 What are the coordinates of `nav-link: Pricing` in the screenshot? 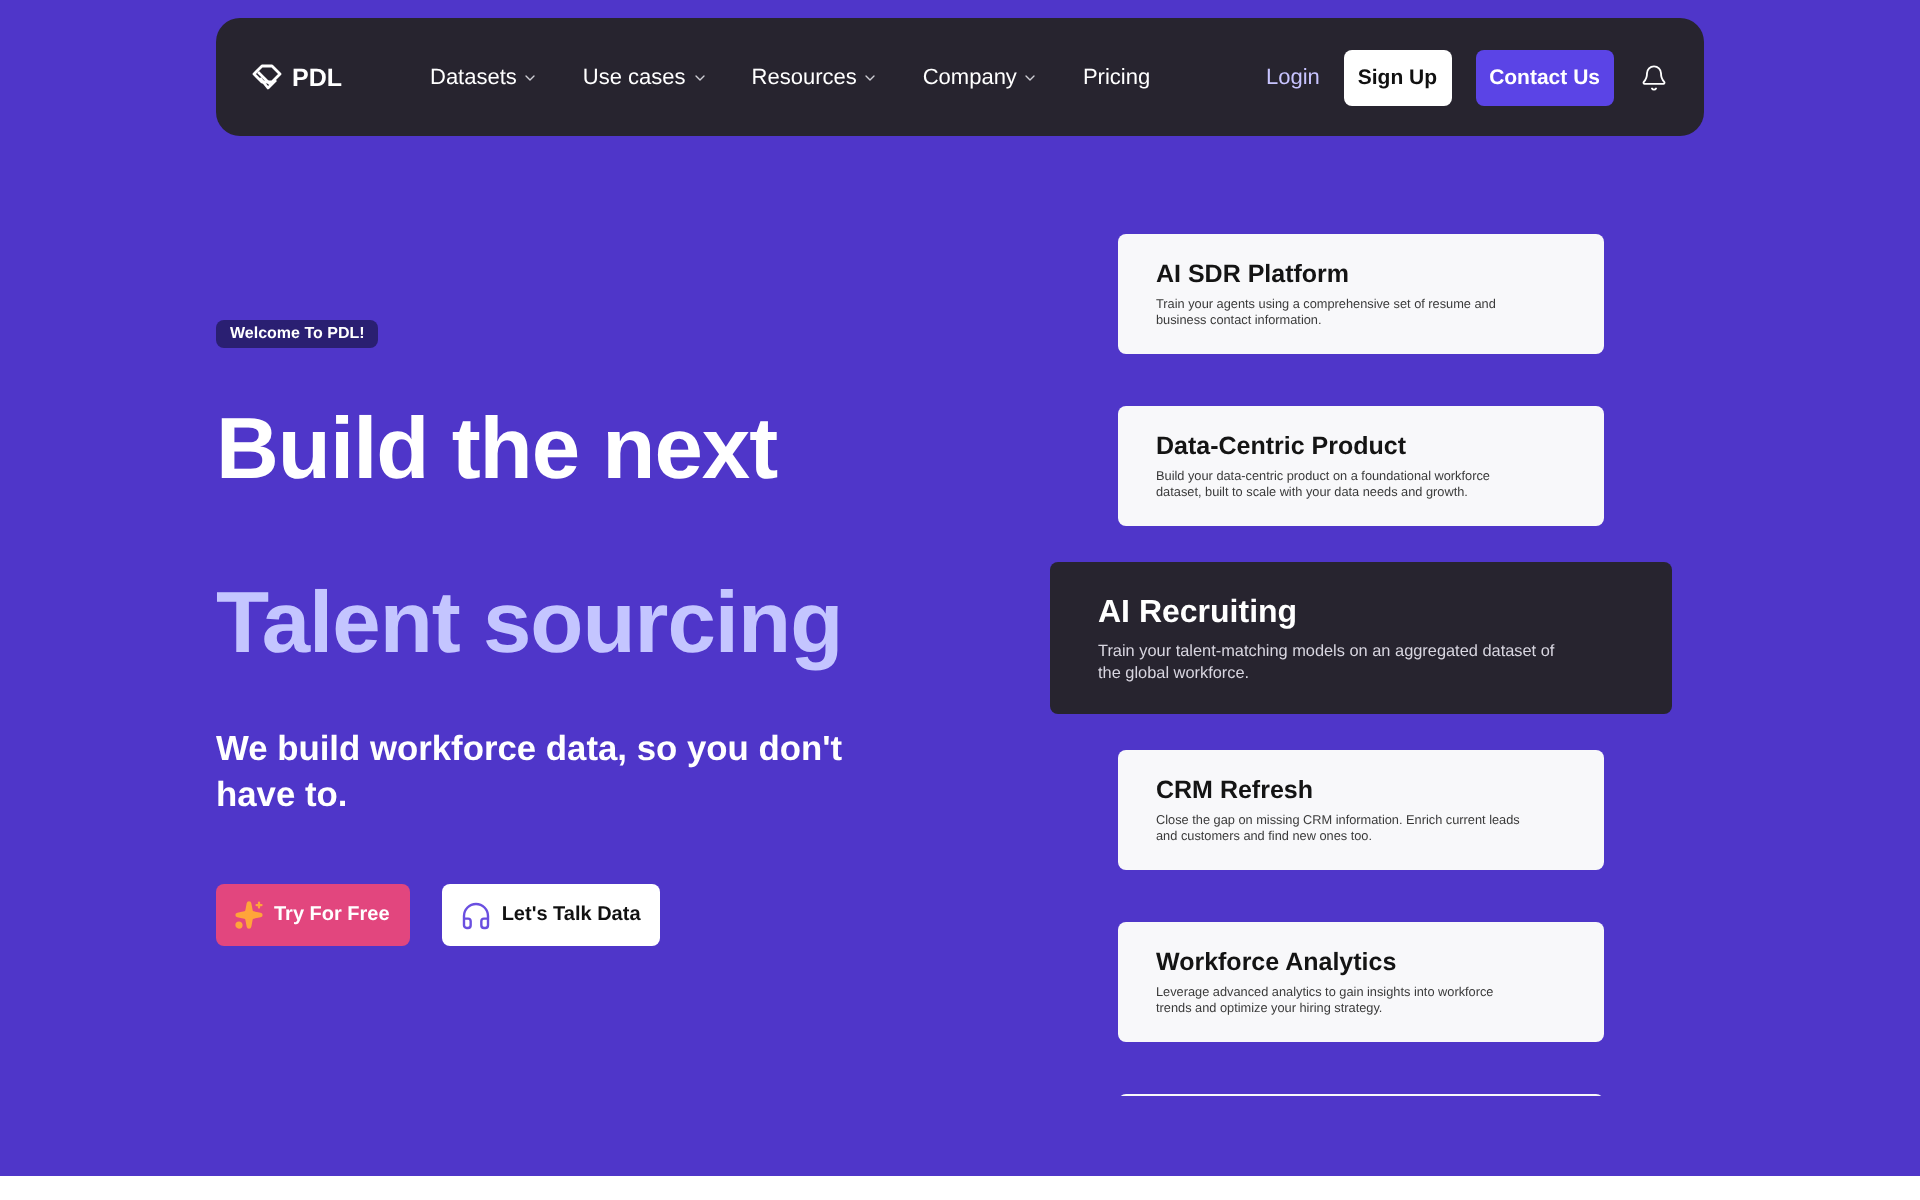 It's located at (1116, 77).